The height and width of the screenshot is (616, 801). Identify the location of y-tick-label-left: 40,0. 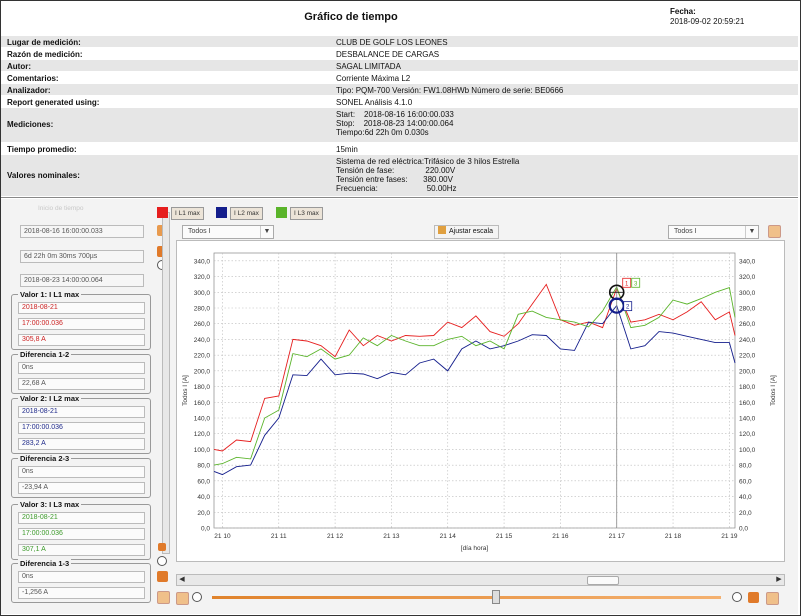
(203, 497).